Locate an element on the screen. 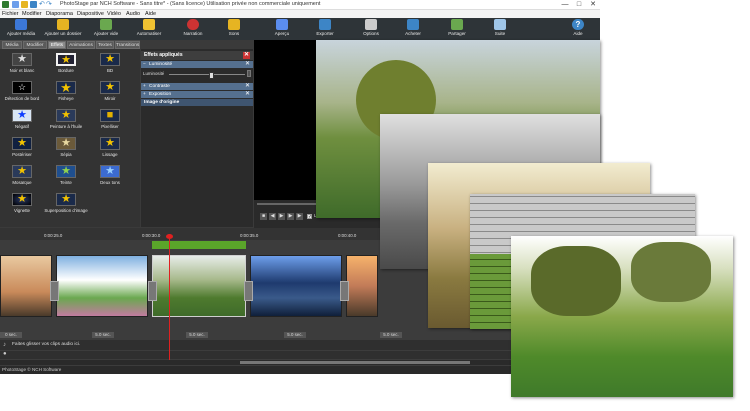  tab-edit: Modifier is located at coordinates (35, 45).